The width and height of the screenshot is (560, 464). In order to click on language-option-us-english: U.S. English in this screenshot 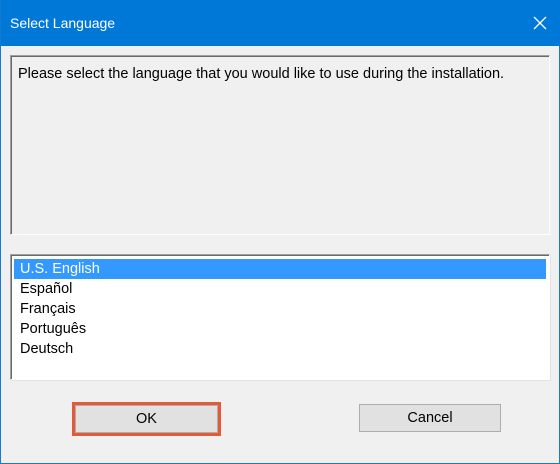, I will do `click(280, 269)`.